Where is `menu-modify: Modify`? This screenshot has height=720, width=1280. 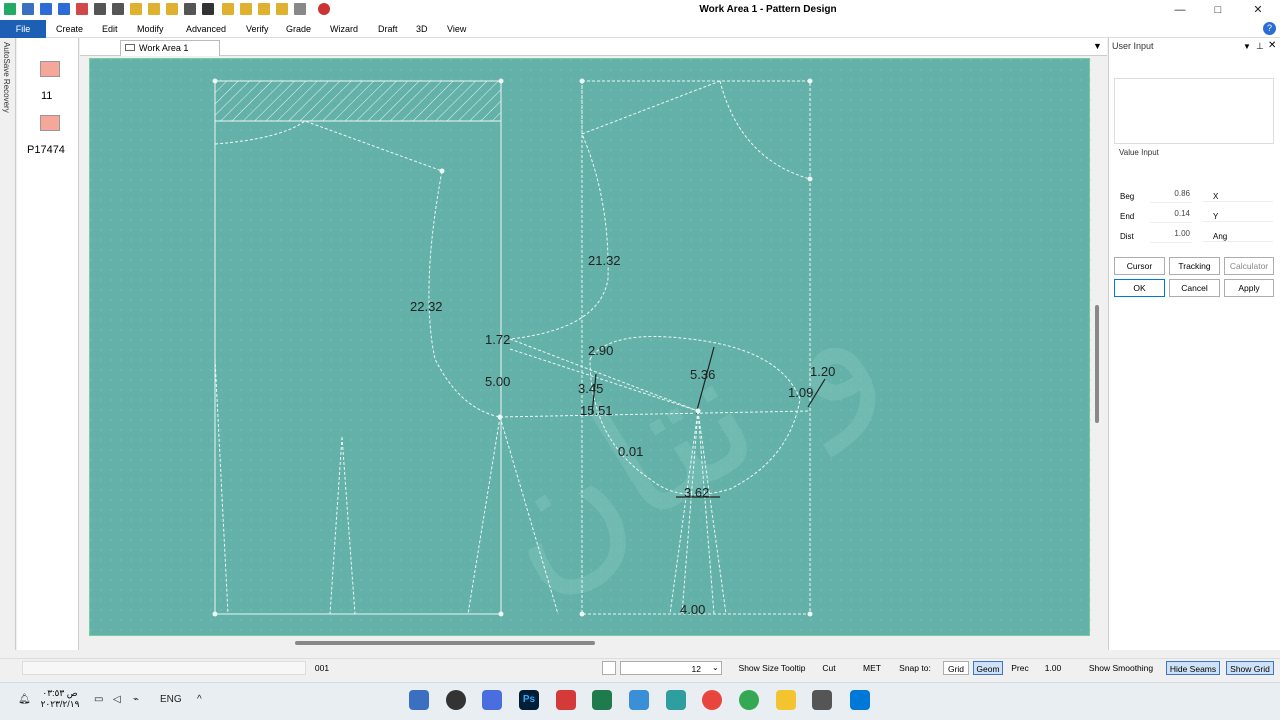
menu-modify: Modify is located at coordinates (150, 29).